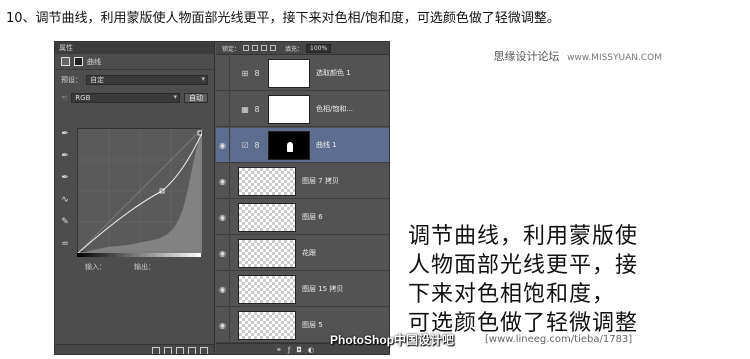  What do you see at coordinates (65, 200) in the screenshot?
I see `curve-edit-icon: ∿` at bounding box center [65, 200].